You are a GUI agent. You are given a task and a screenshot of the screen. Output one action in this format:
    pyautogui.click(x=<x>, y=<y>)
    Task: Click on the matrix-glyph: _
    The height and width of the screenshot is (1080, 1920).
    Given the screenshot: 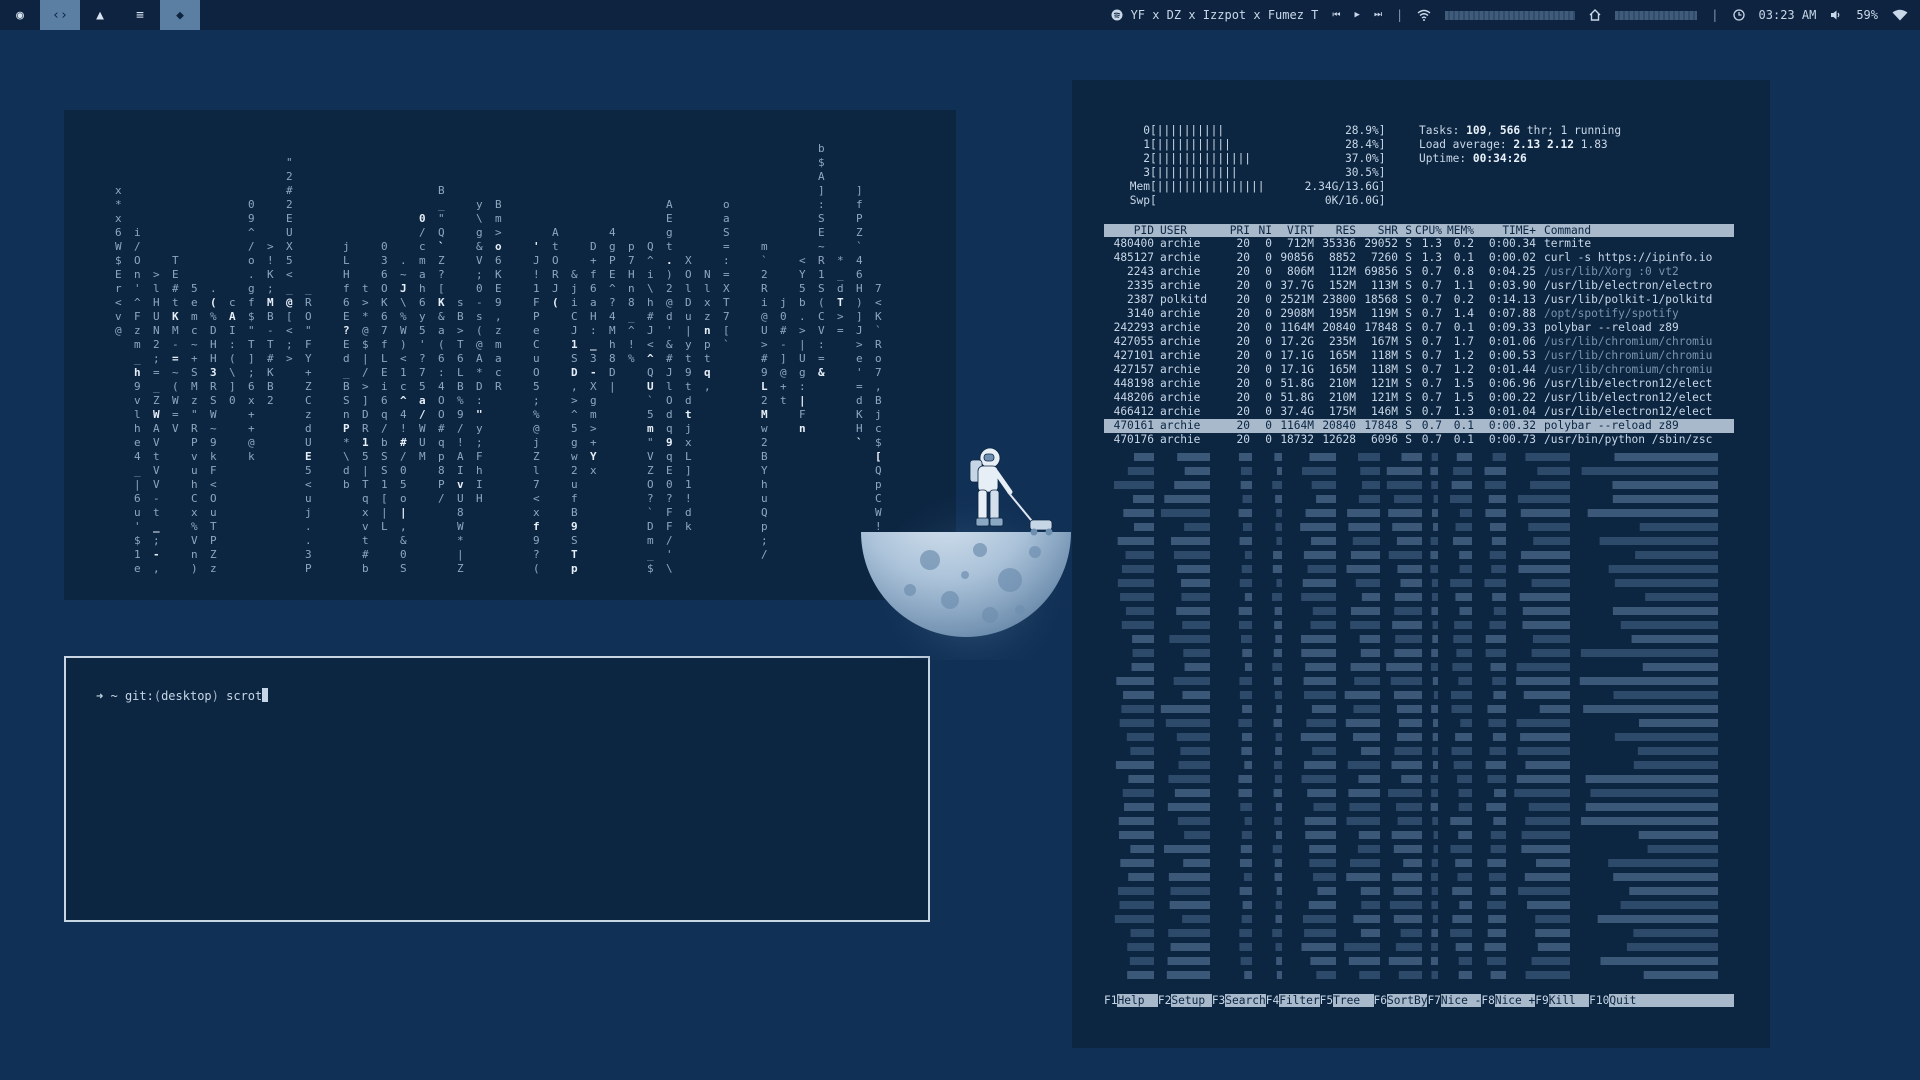 What is the action you would take?
    pyautogui.click(x=441, y=204)
    